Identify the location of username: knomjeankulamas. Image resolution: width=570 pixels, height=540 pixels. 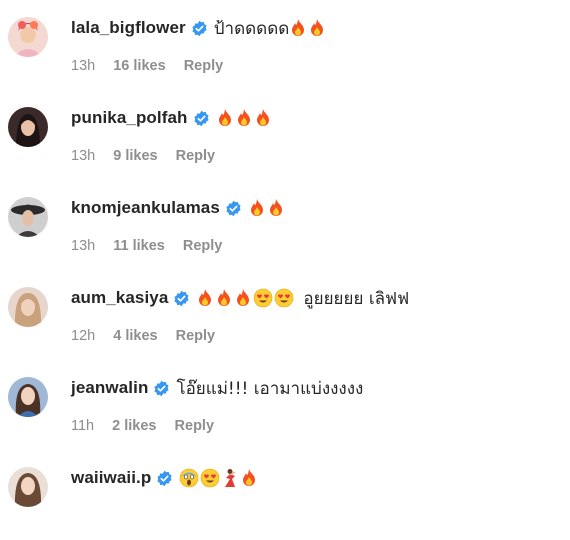
(145, 208).